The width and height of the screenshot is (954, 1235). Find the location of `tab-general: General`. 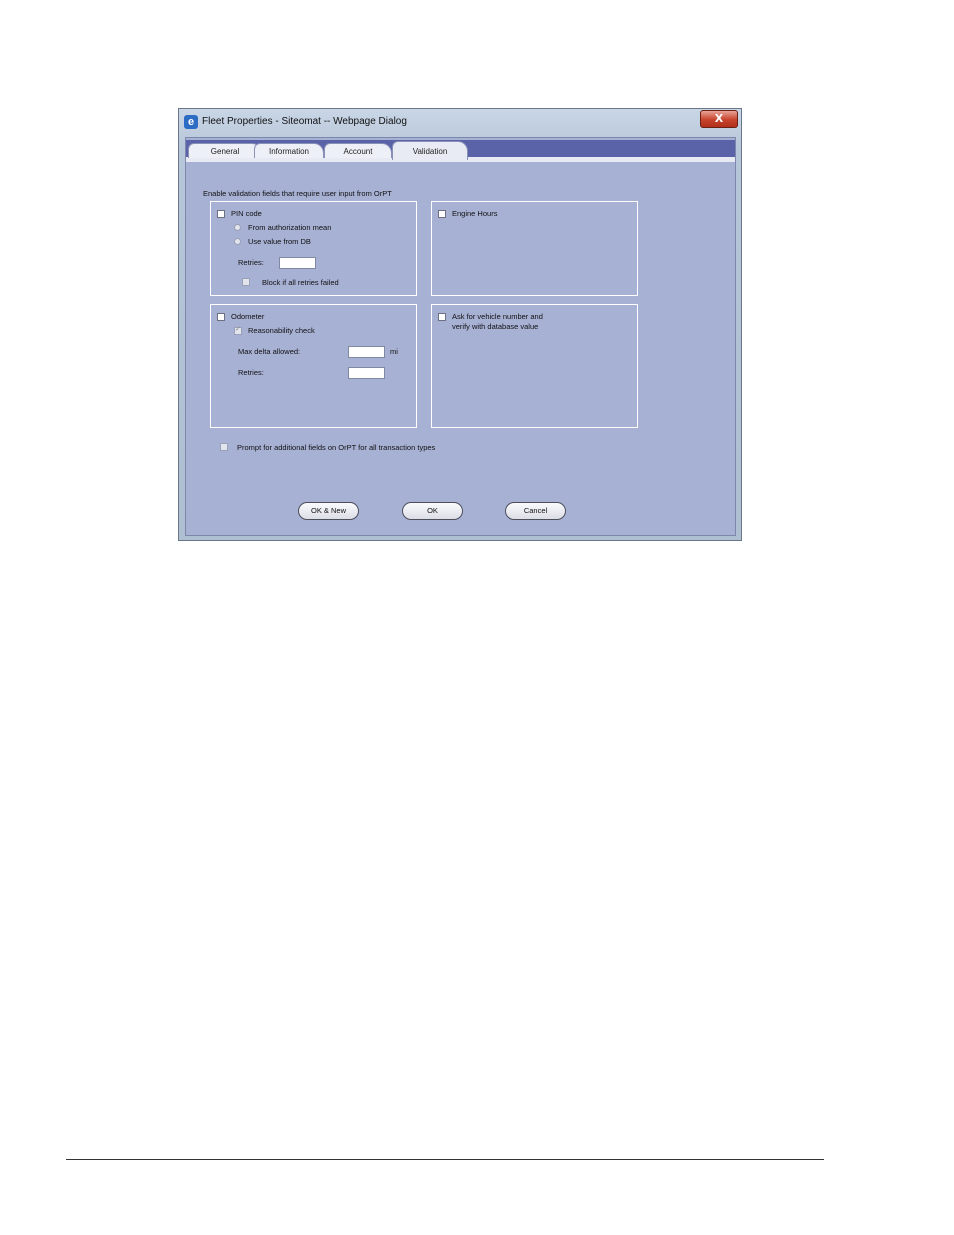

tab-general: General is located at coordinates (225, 150).